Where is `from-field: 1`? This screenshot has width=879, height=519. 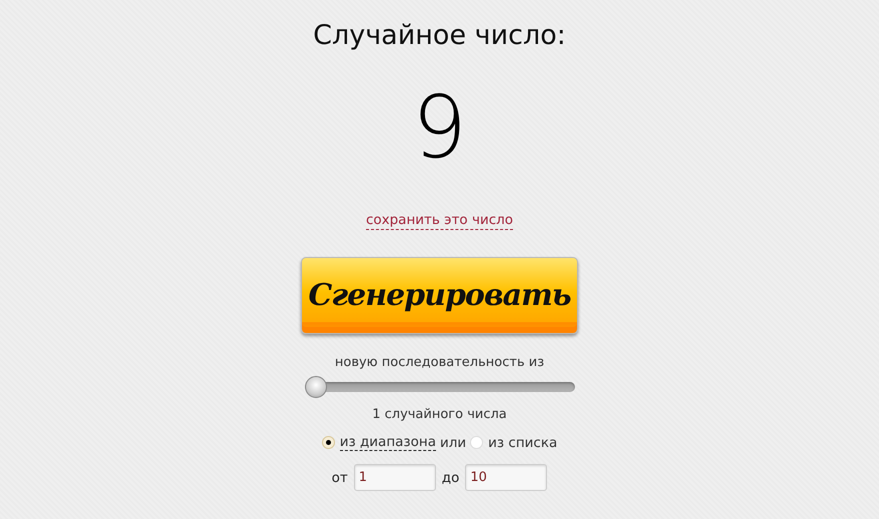
from-field: 1 is located at coordinates (395, 477).